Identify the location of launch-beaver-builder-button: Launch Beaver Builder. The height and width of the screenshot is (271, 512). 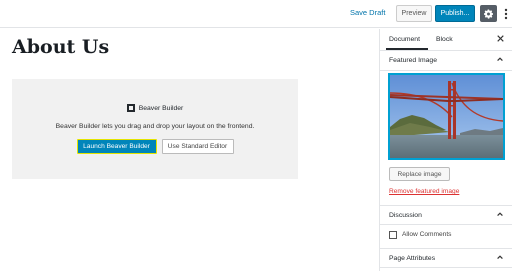
(116, 146).